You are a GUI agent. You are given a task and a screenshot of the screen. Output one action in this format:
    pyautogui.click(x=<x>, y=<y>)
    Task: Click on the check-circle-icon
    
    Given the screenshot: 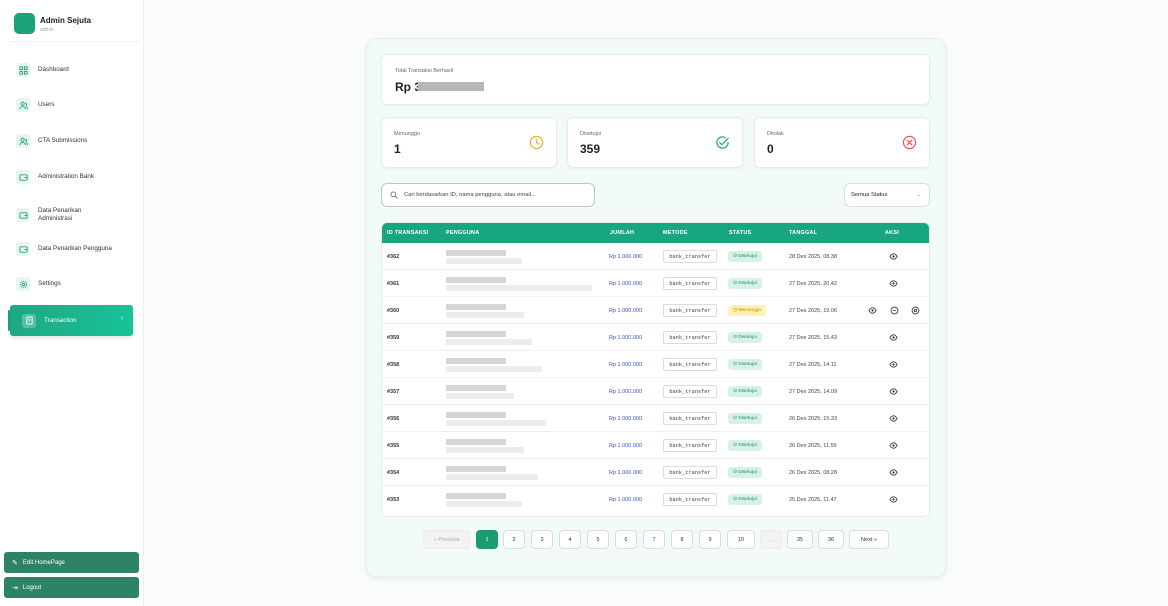 What is the action you would take?
    pyautogui.click(x=722, y=142)
    